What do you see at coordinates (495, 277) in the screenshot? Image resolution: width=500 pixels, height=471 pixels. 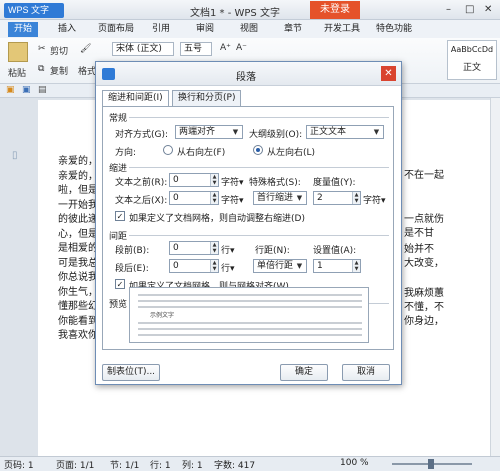 I see `vertical-scrollbar` at bounding box center [495, 277].